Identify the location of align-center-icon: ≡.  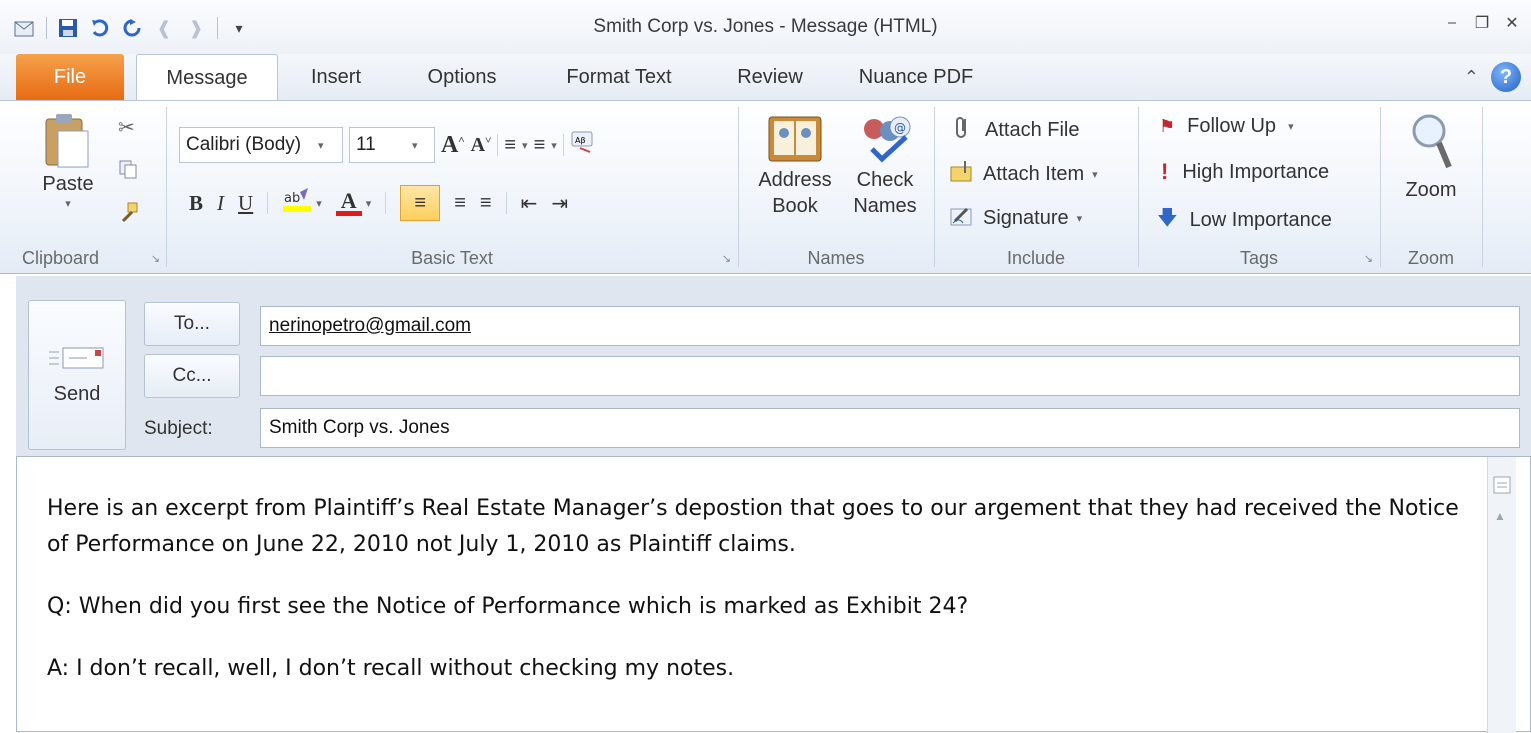
(460, 203).